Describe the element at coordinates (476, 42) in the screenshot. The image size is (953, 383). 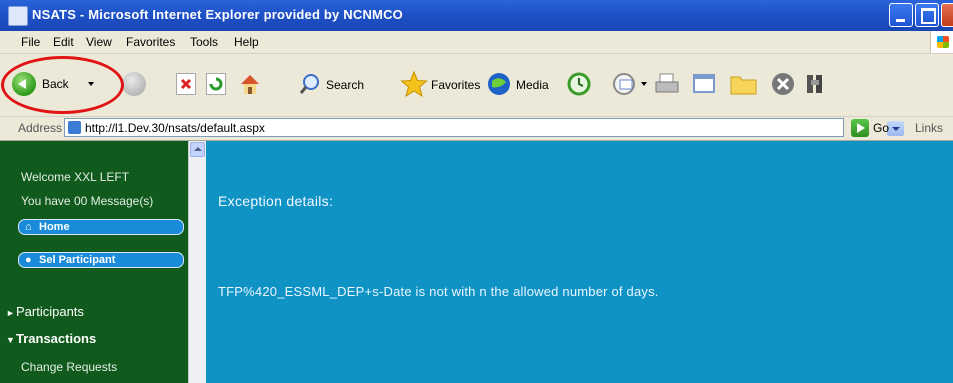
I see `menu-bar: File Edit View Favorites Tools Help` at that location.